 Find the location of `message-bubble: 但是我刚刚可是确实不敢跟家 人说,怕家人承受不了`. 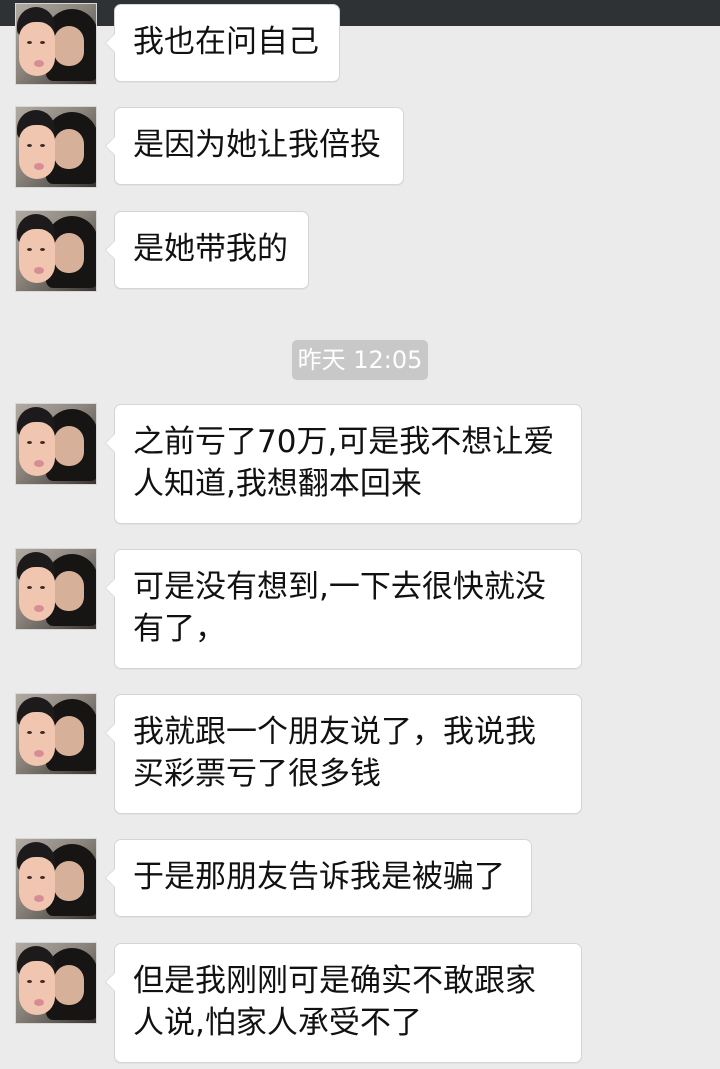

message-bubble: 但是我刚刚可是确实不敢跟家 人说,怕家人承受不了 is located at coordinates (343, 1003).